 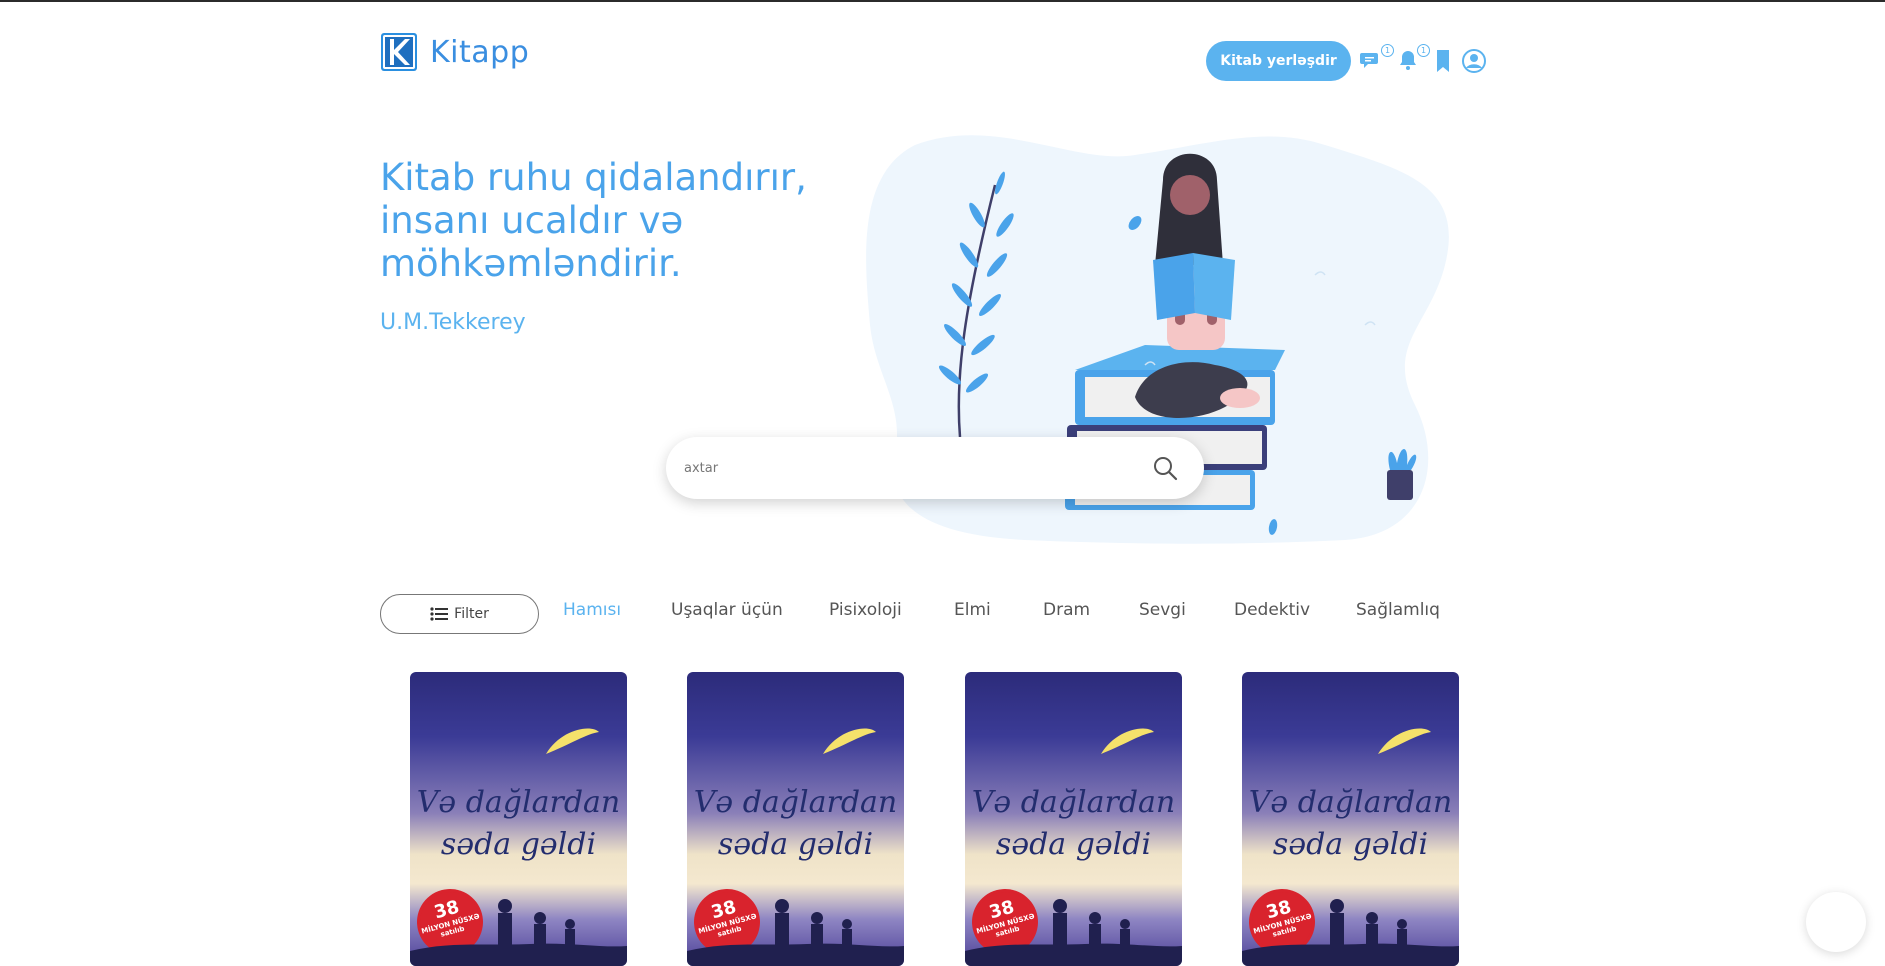 I want to click on search-input, so click(x=918, y=468).